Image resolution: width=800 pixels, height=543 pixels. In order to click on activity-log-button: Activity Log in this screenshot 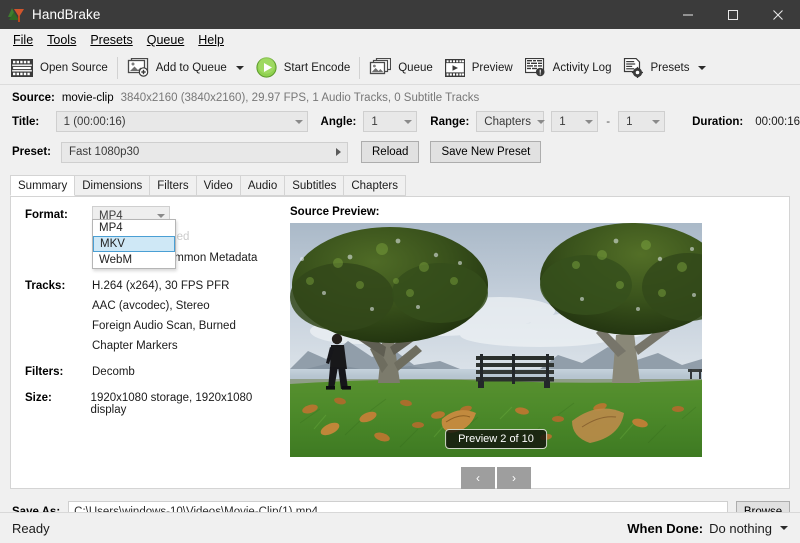, I will do `click(568, 68)`.